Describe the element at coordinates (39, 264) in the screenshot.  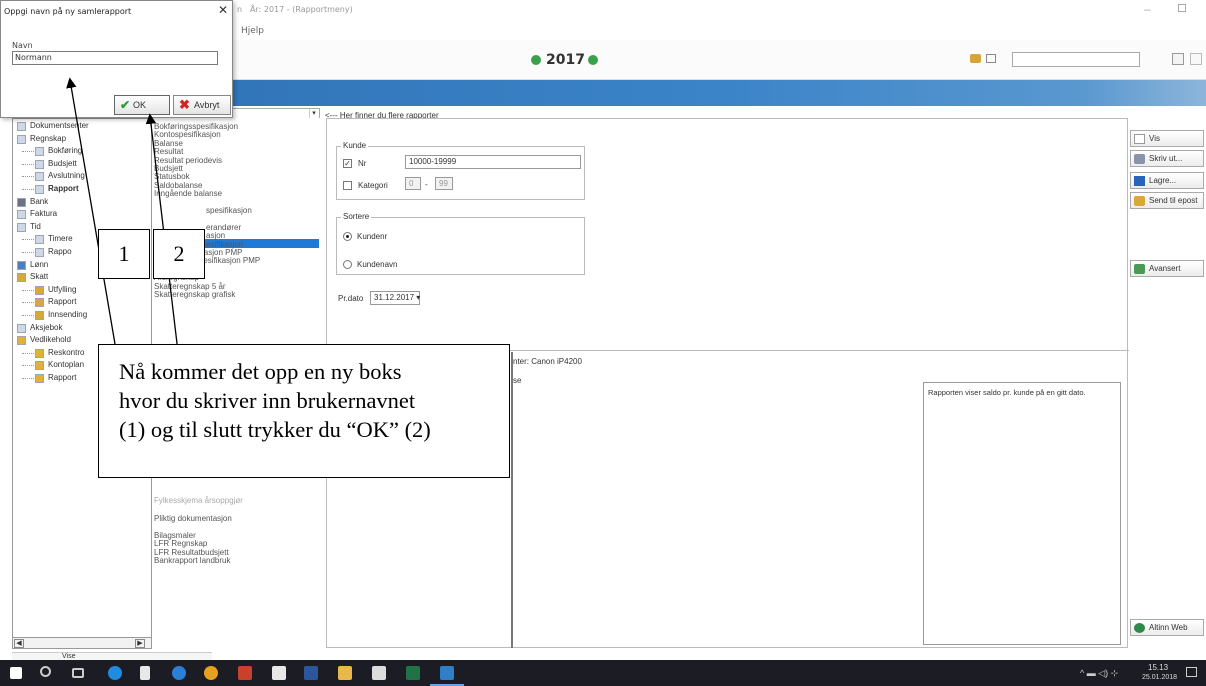
I see `tree-item-lønn: Lønn` at that location.